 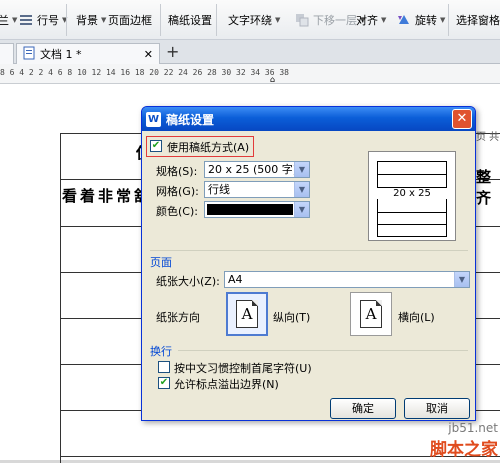 I want to click on document-tab-bar: 文档 1 * ✕ +, so click(x=250, y=52).